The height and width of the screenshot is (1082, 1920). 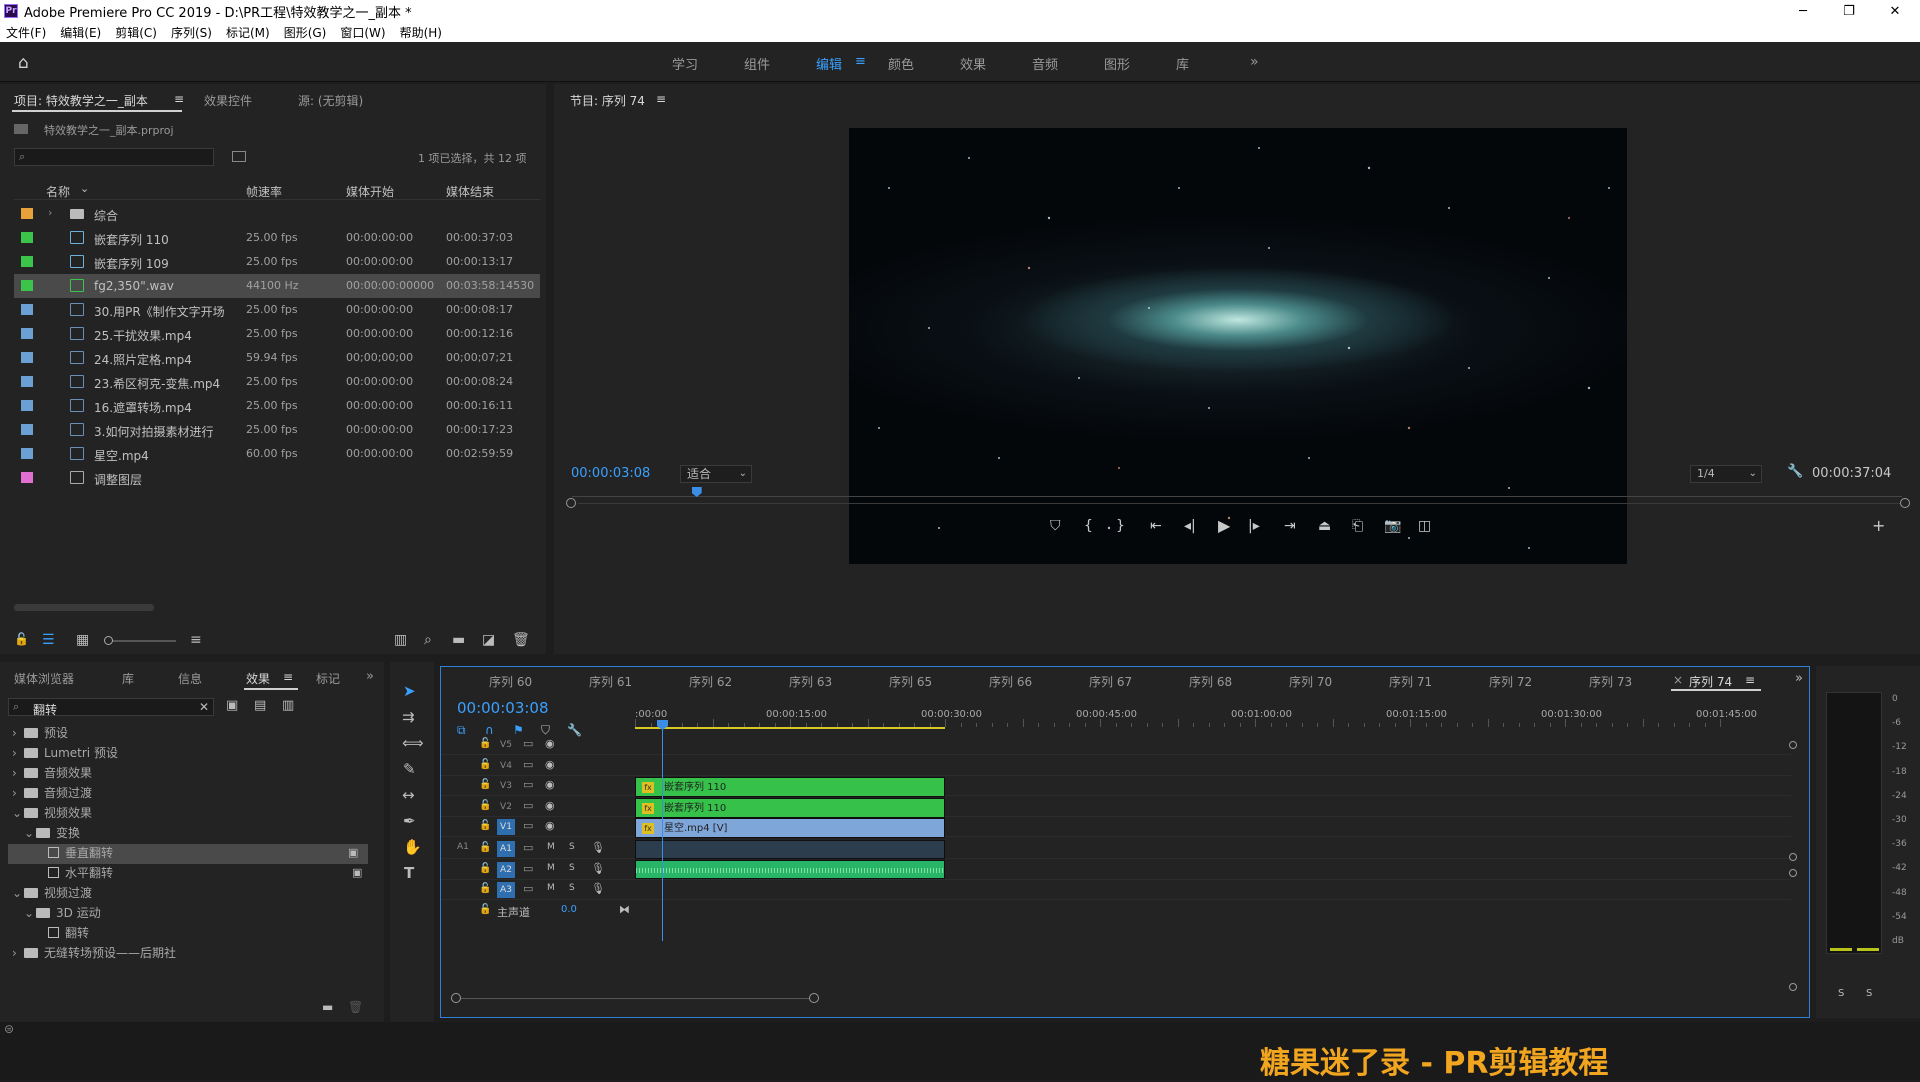 I want to click on clip-audio-a1, so click(x=790, y=849).